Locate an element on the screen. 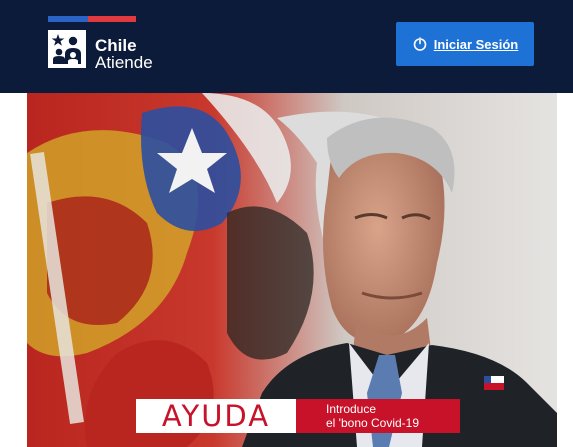 This screenshot has width=573, height=447. chile-atiende-logo-icon is located at coordinates (67, 49).